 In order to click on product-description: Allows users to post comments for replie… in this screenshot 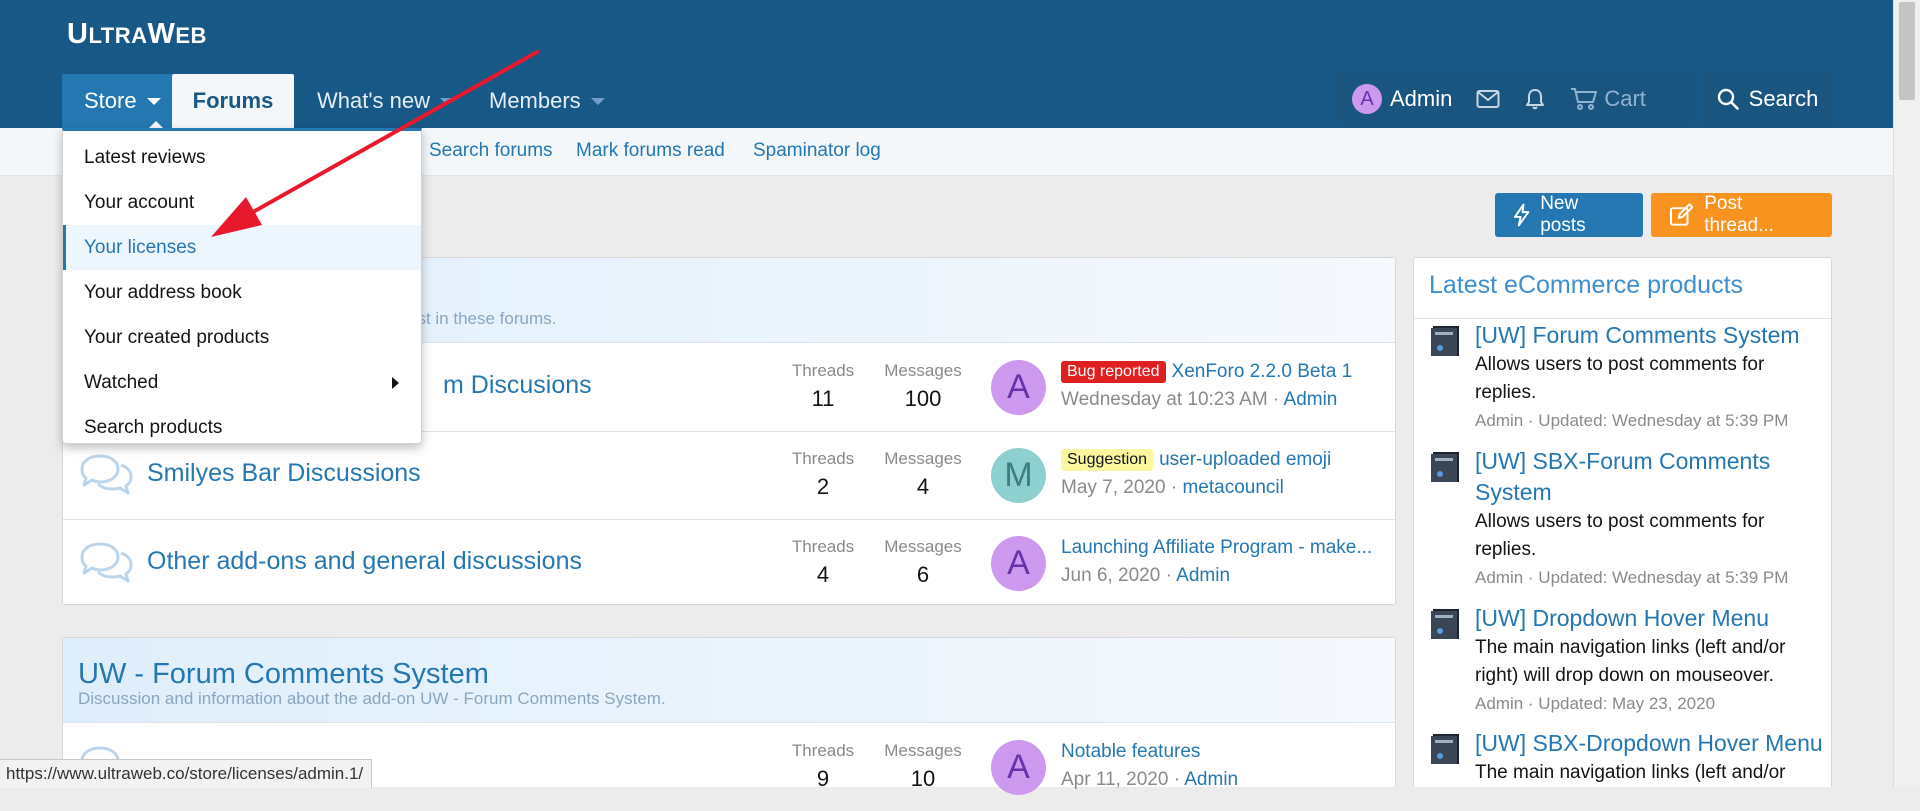, I will do `click(1620, 535)`.